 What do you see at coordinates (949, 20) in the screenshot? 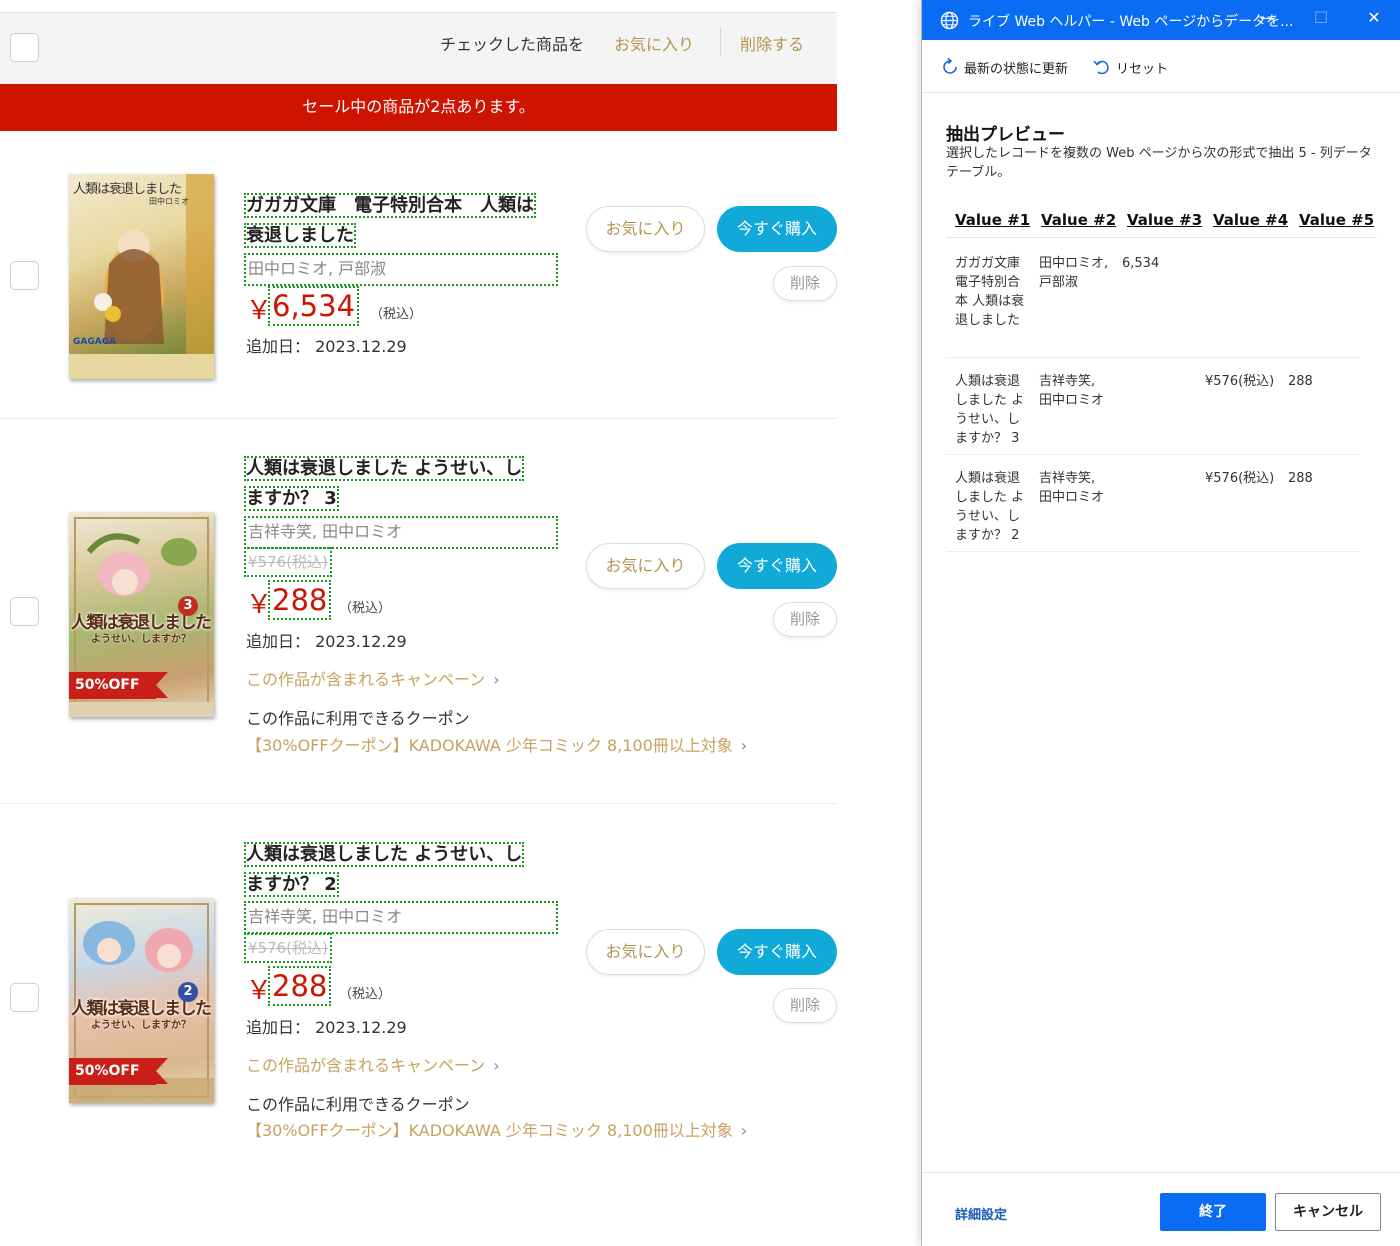
I see `globe-icon` at bounding box center [949, 20].